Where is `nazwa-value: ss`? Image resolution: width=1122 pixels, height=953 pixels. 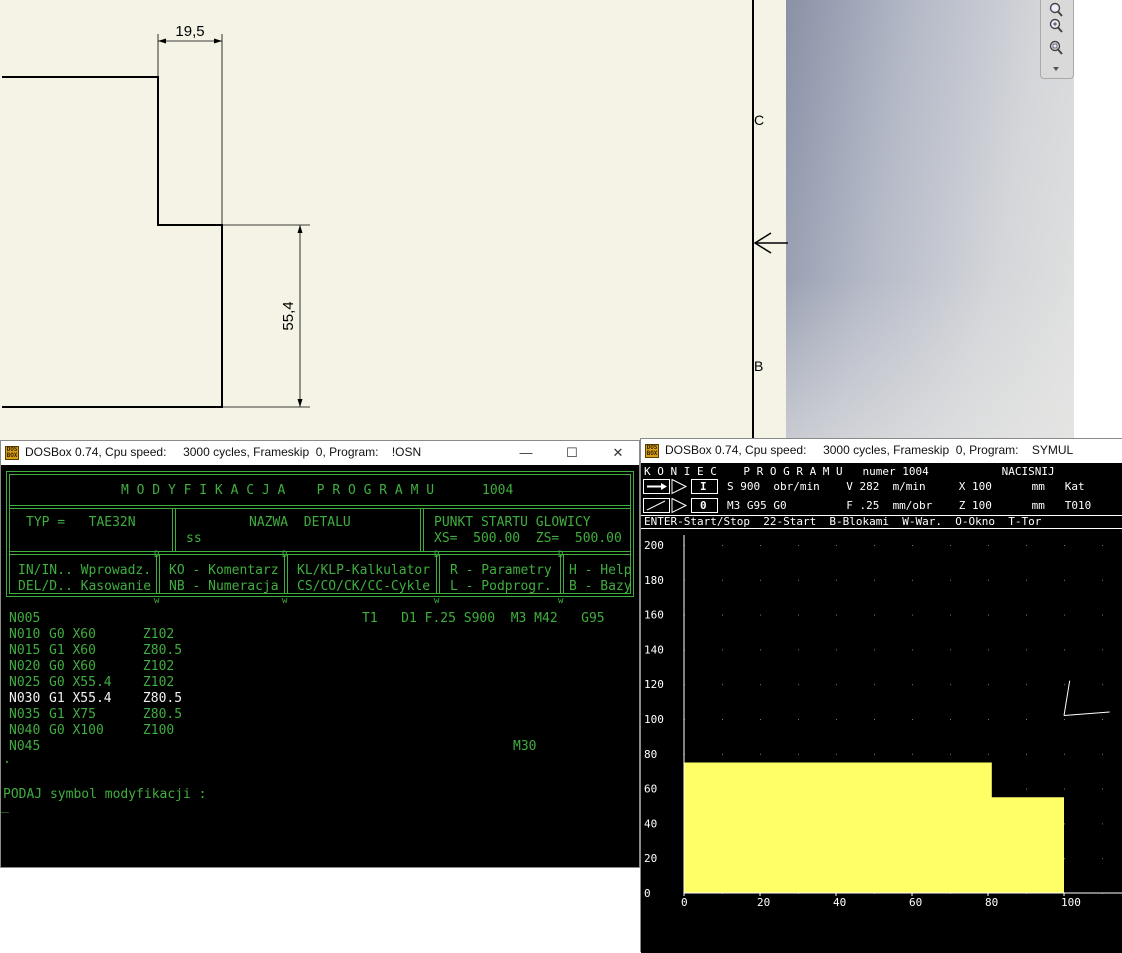 nazwa-value: ss is located at coordinates (194, 539).